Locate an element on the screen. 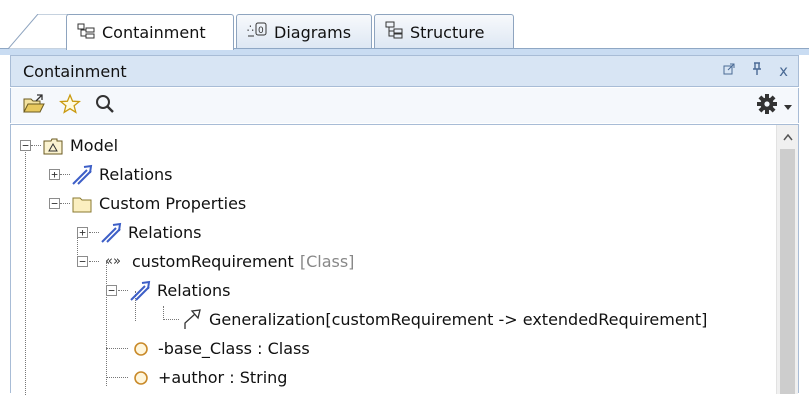  panel-title: Containment is located at coordinates (75, 71).